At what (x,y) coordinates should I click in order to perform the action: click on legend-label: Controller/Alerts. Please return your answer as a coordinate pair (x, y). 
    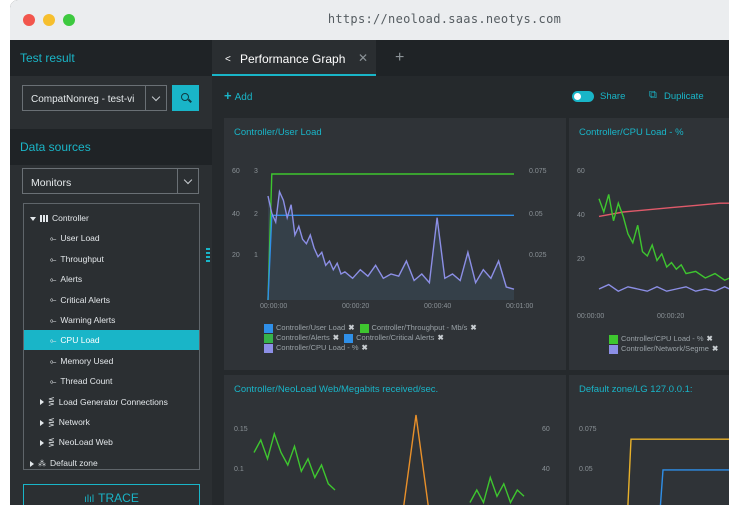
    Looking at the image, I should click on (303, 337).